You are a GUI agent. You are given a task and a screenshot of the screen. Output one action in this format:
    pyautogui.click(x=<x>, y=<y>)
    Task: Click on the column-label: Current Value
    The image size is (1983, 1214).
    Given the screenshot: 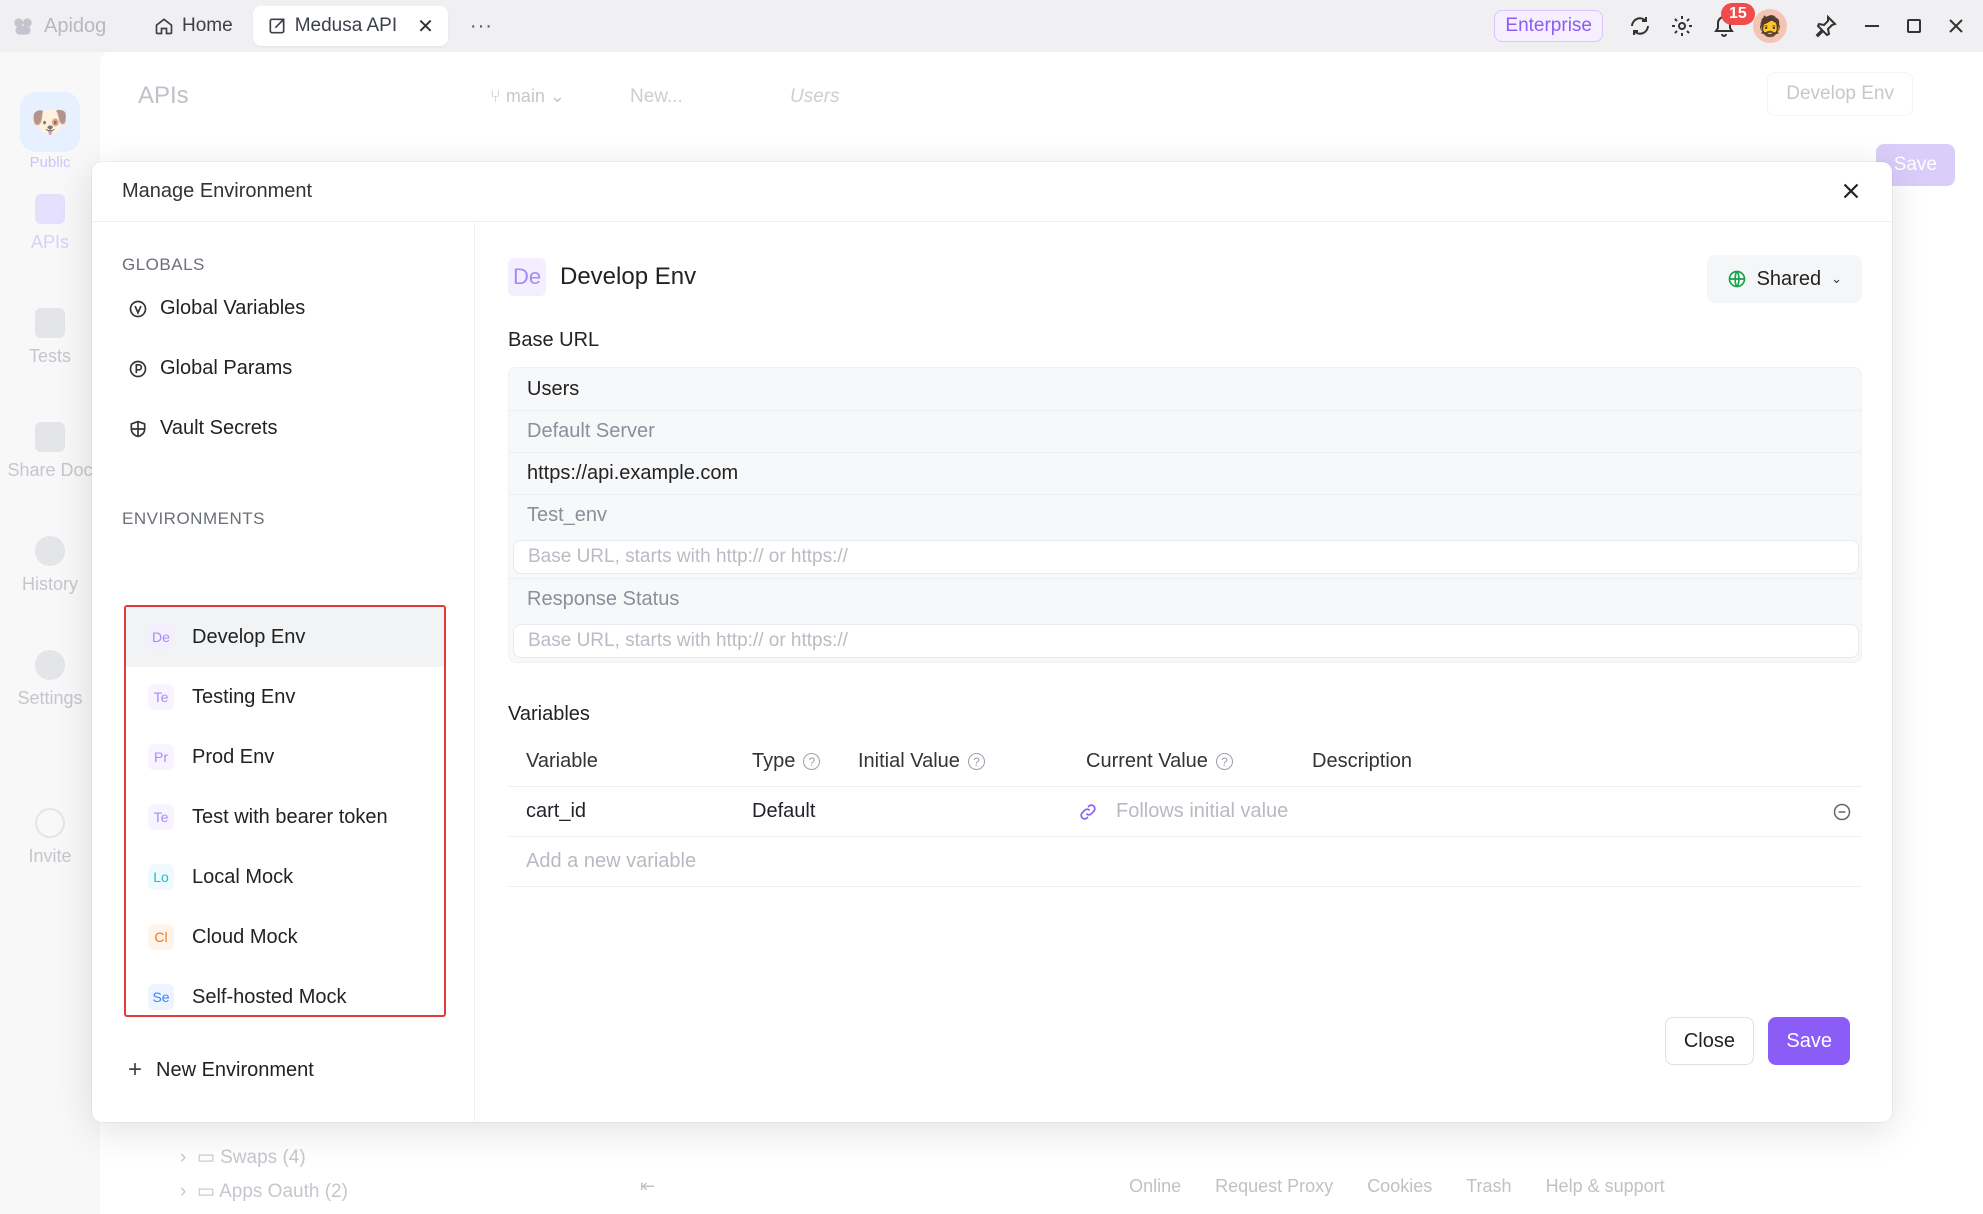 What is the action you would take?
    pyautogui.click(x=1147, y=761)
    